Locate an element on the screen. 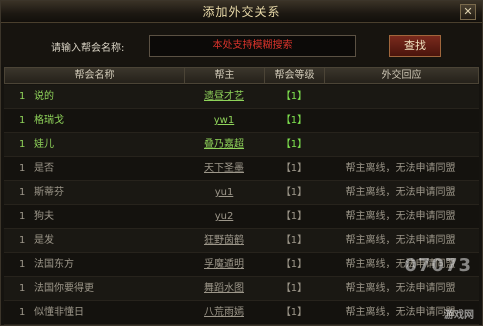  table-header: 帮会名称 帮主 帮会等级 外交回应 is located at coordinates (241, 75).